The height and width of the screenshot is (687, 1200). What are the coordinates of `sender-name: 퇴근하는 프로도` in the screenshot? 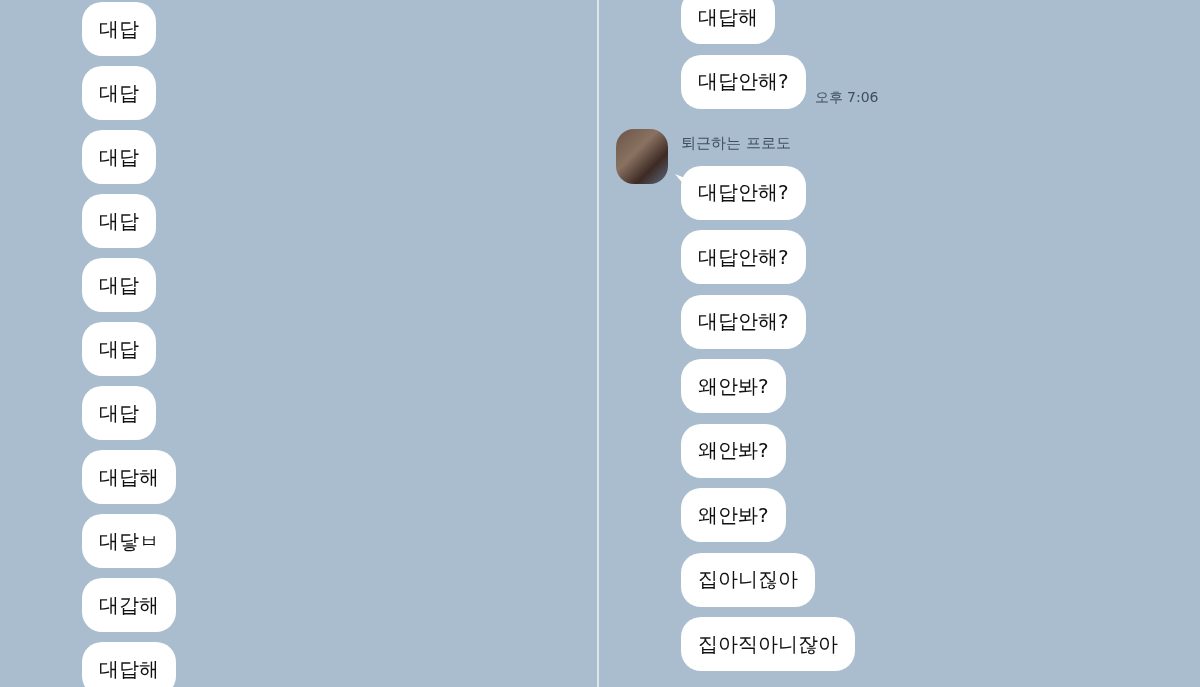 It's located at (736, 143).